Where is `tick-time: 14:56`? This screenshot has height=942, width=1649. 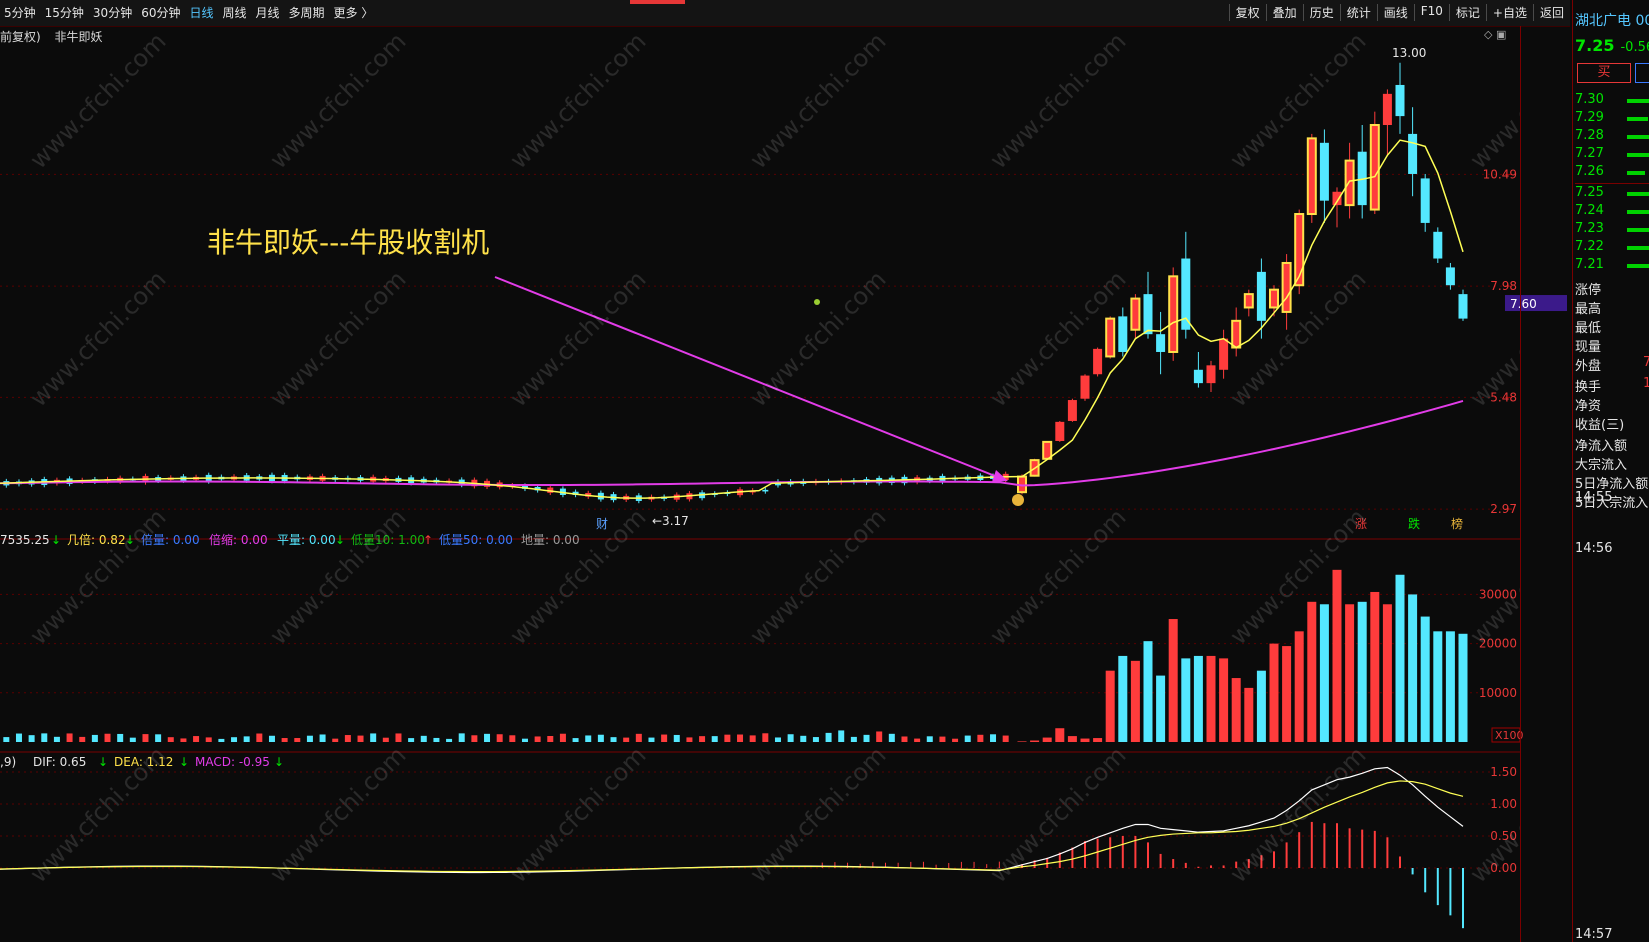
tick-time: 14:56 is located at coordinates (1594, 548).